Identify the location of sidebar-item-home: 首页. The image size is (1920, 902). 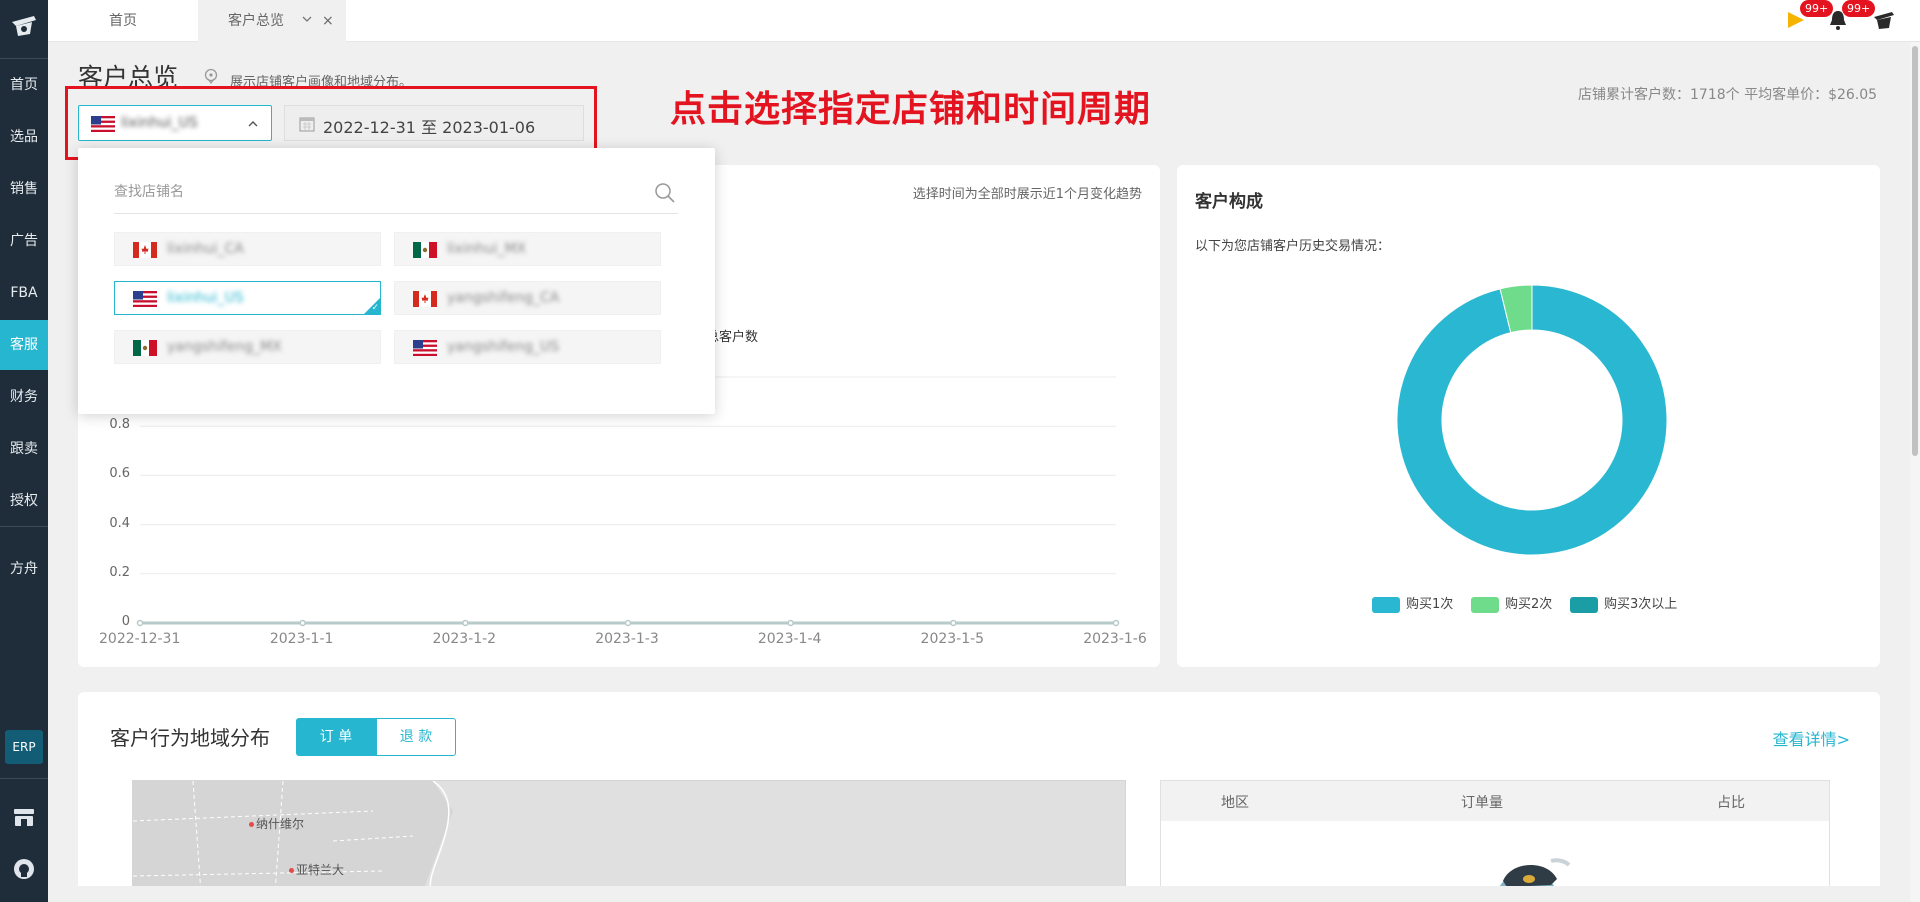
(24, 85).